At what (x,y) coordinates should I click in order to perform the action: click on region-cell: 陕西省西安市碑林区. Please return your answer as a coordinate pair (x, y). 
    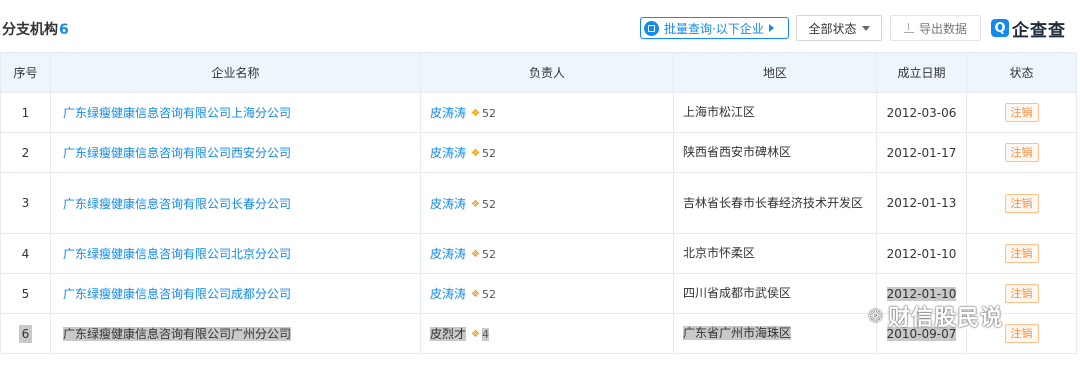
    Looking at the image, I should click on (775, 152).